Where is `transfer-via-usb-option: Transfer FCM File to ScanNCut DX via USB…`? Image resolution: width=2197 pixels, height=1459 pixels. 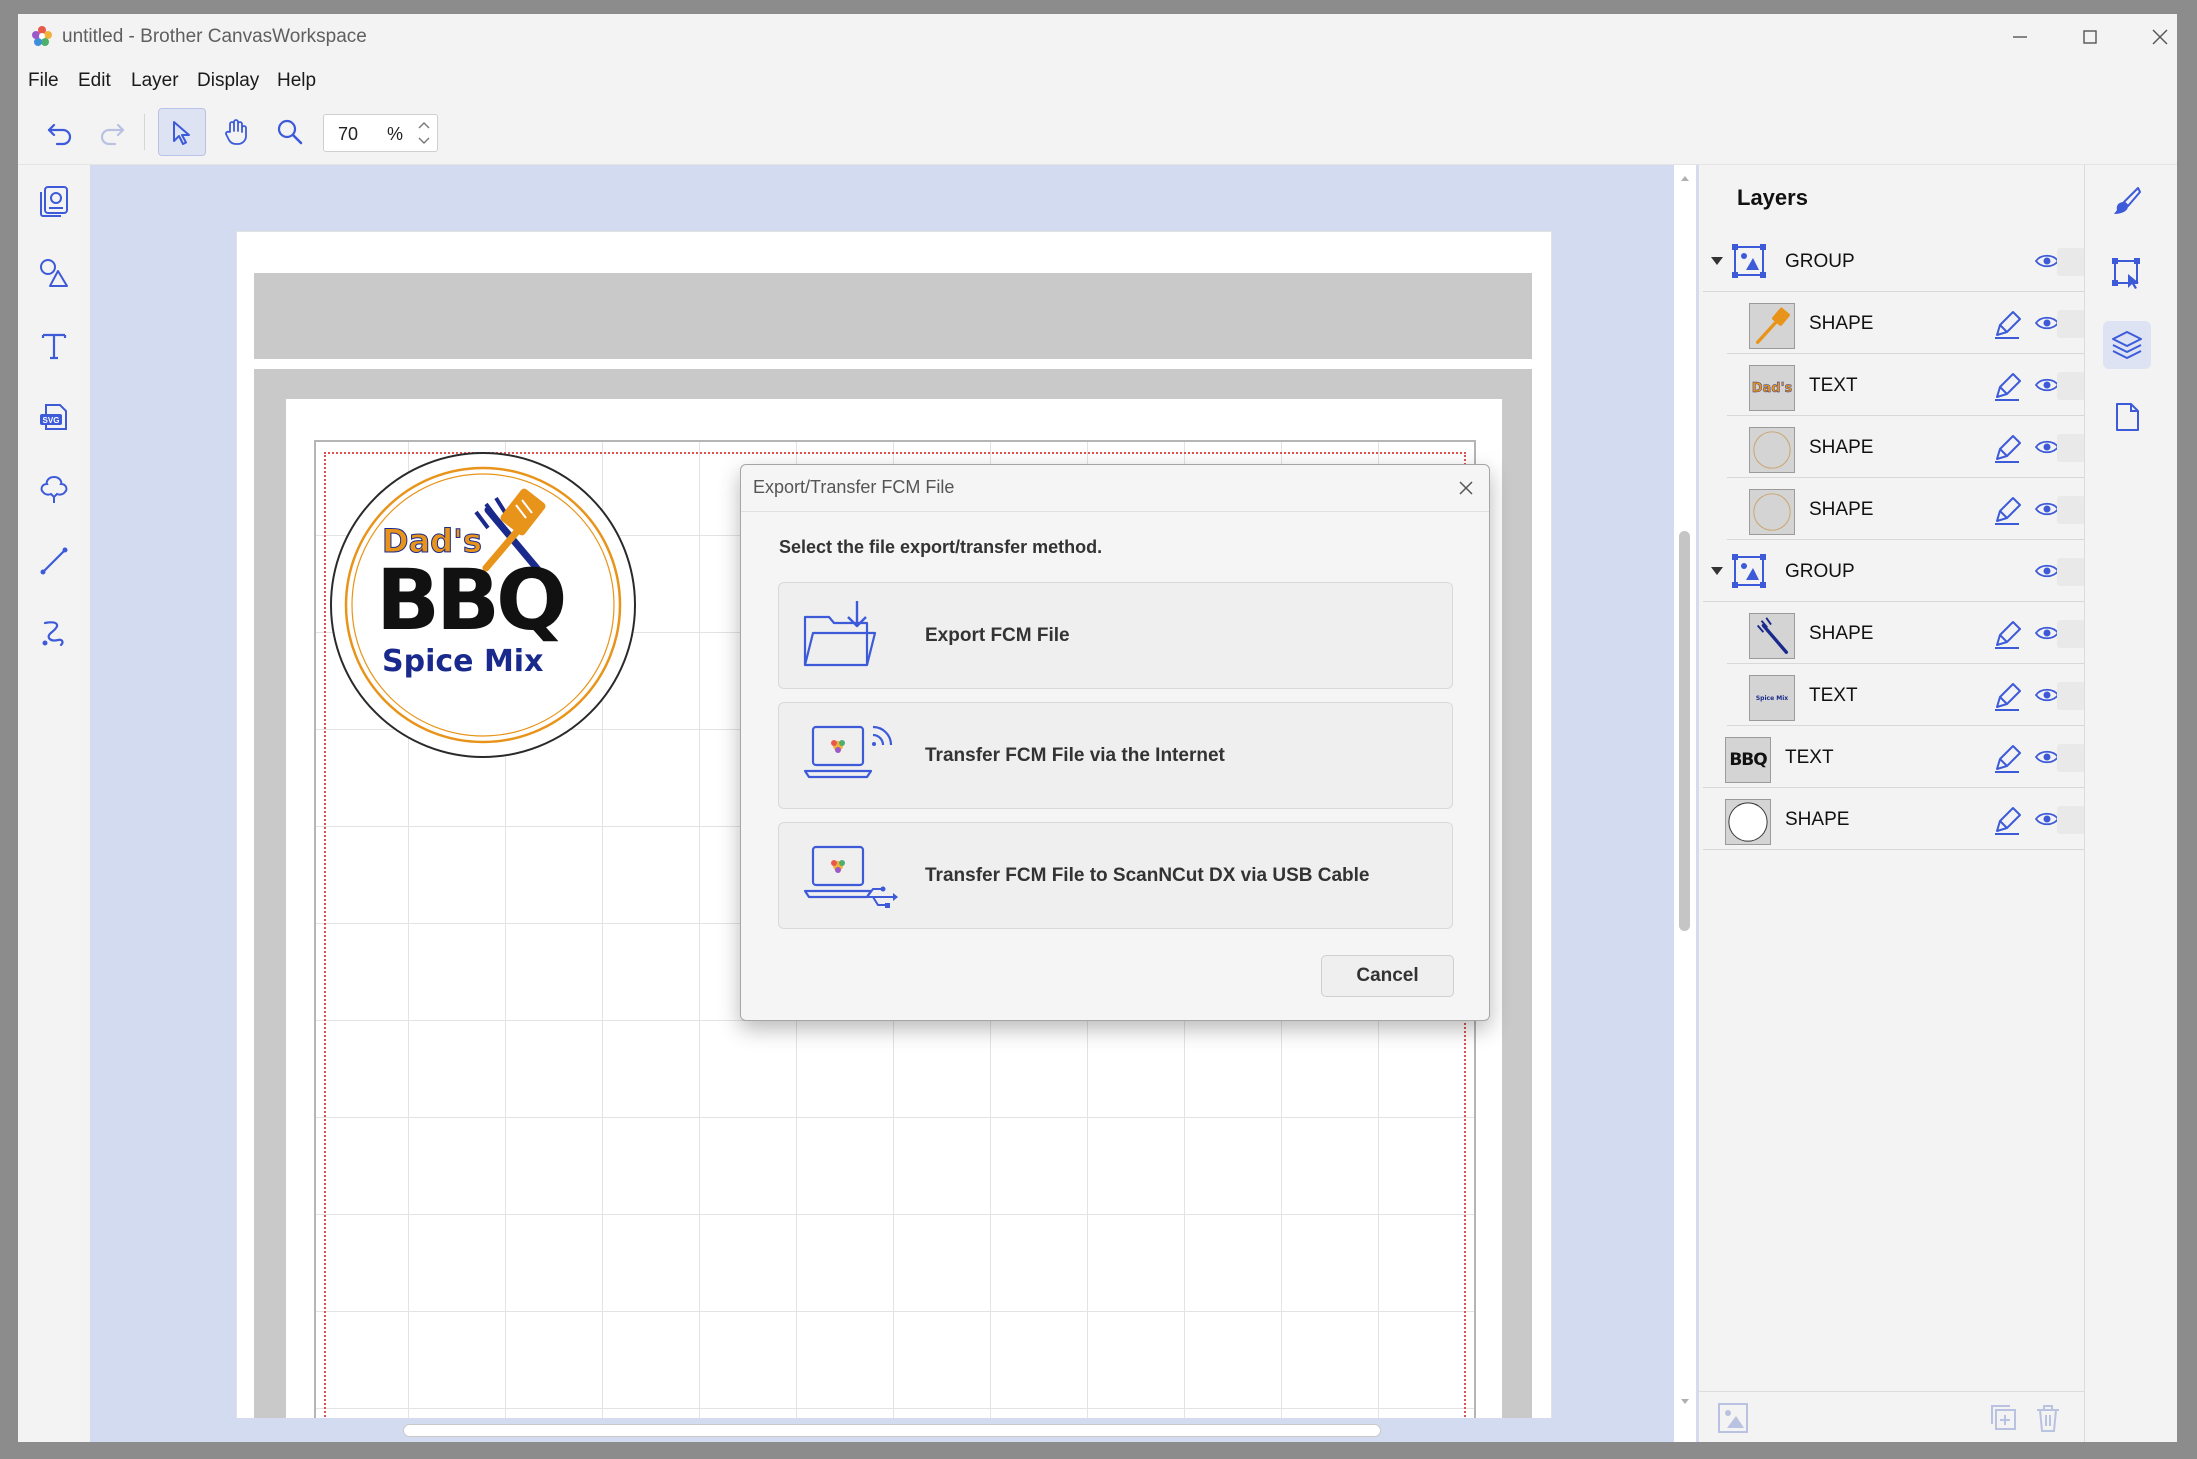 transfer-via-usb-option: Transfer FCM File to ScanNCut DX via USB… is located at coordinates (1115, 875).